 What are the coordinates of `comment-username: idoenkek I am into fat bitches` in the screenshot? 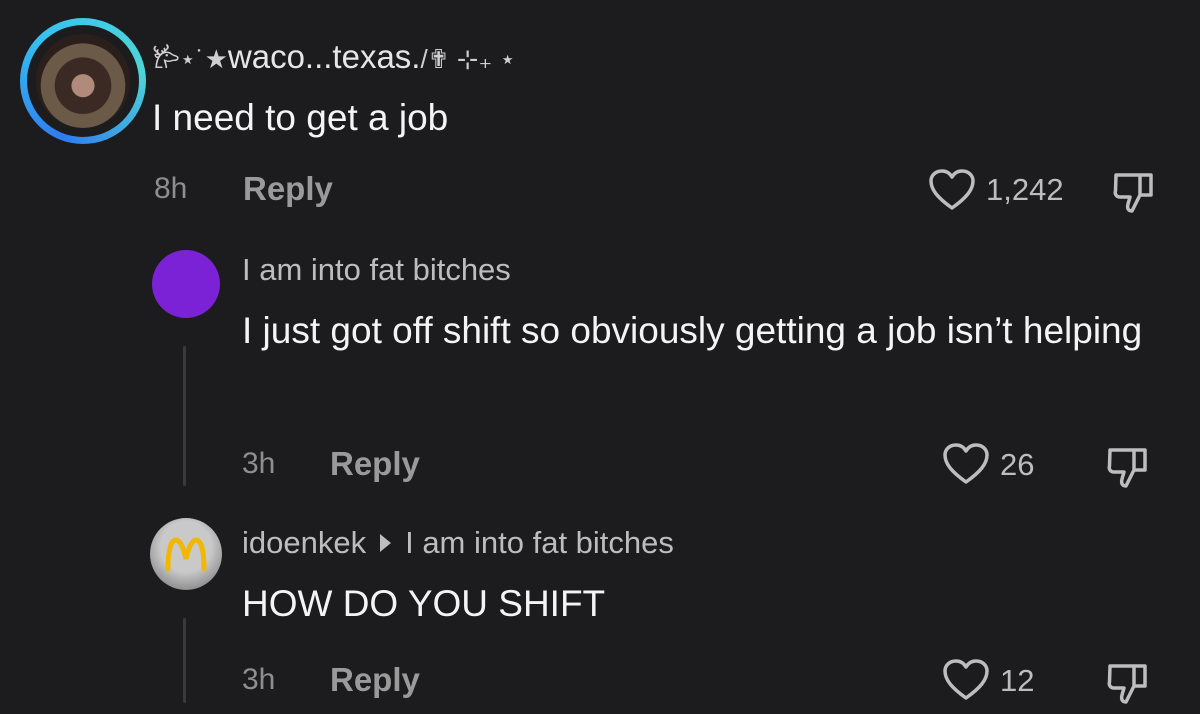 It's located at (458, 543).